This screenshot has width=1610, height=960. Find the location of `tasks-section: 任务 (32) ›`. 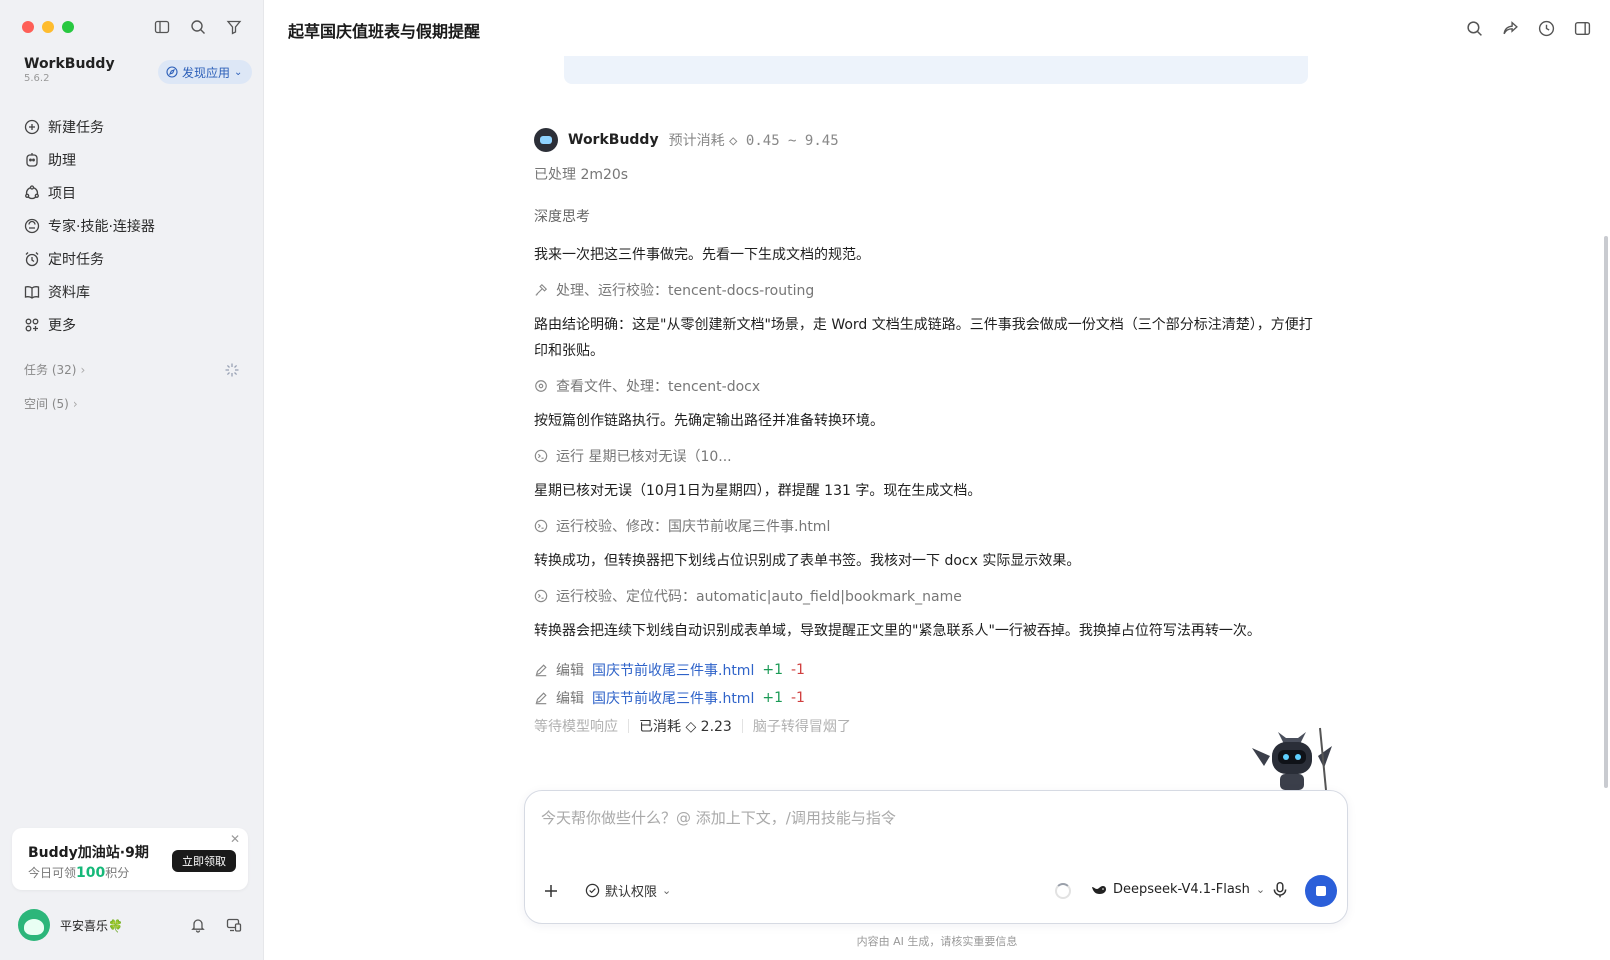

tasks-section: 任务 (32) › is located at coordinates (54, 369).